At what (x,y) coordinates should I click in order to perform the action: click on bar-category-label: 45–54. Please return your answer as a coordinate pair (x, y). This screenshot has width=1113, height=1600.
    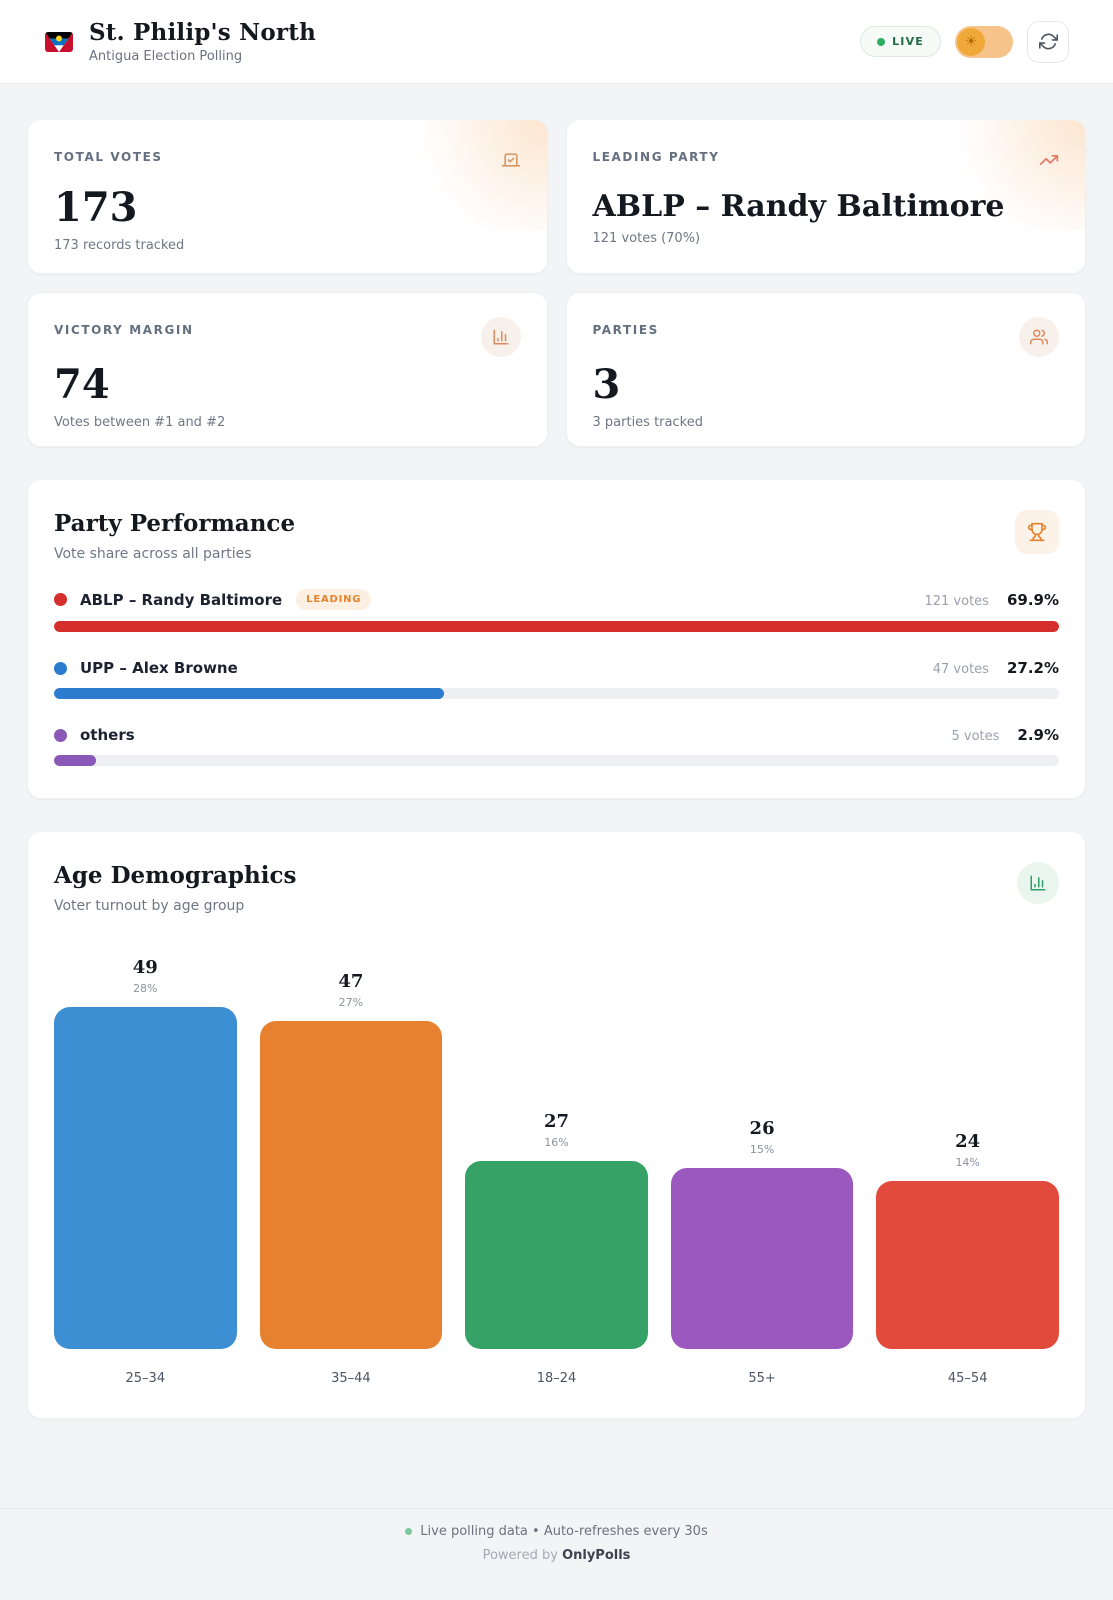
    Looking at the image, I should click on (967, 1378).